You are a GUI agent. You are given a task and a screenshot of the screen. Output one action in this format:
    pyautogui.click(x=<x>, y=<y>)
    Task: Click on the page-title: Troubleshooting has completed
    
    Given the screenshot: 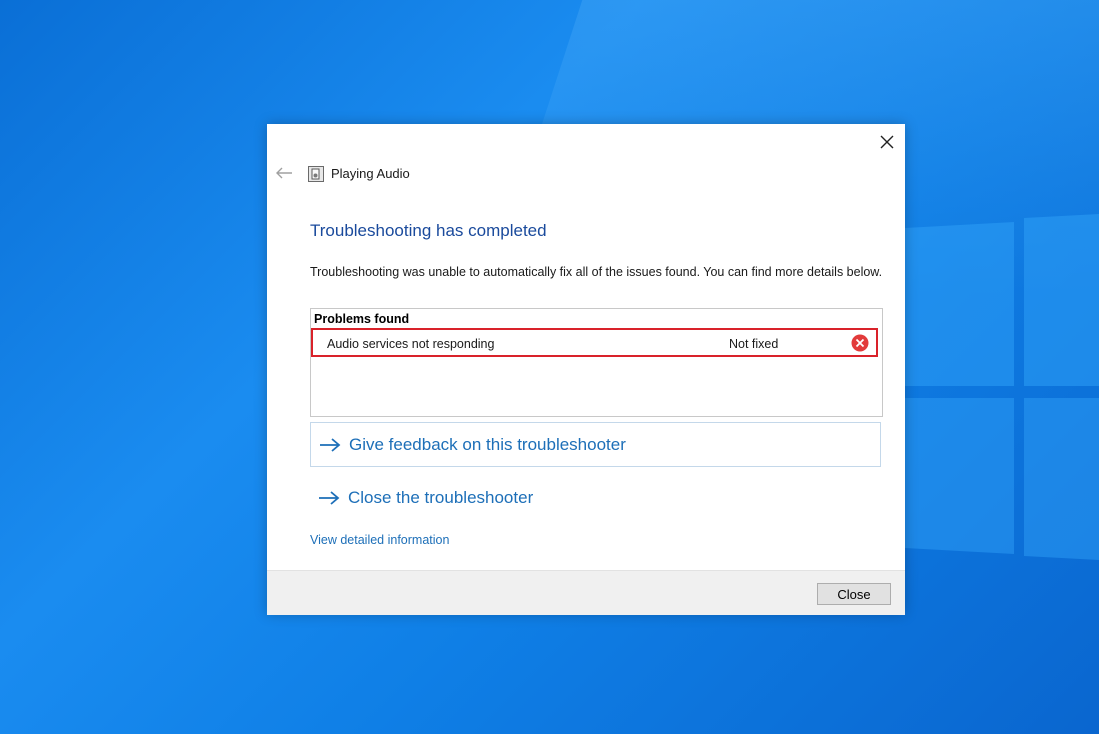 What is the action you would take?
    pyautogui.click(x=428, y=230)
    